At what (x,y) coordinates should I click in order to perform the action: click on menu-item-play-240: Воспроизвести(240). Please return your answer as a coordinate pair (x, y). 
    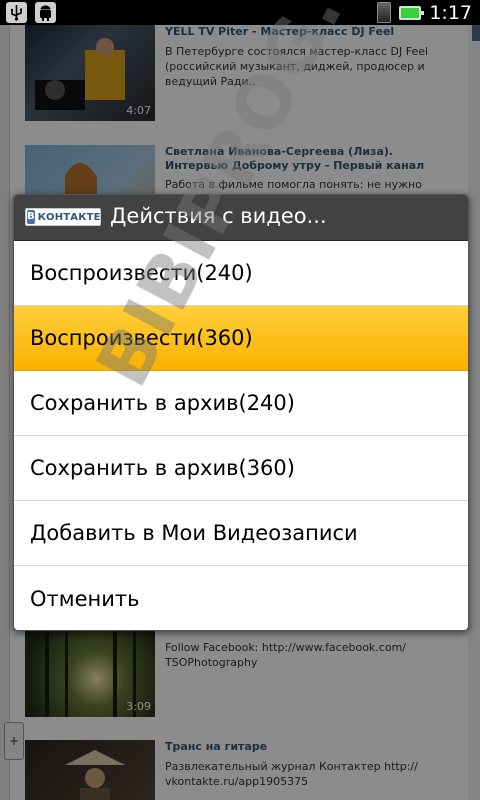
    Looking at the image, I should click on (241, 273).